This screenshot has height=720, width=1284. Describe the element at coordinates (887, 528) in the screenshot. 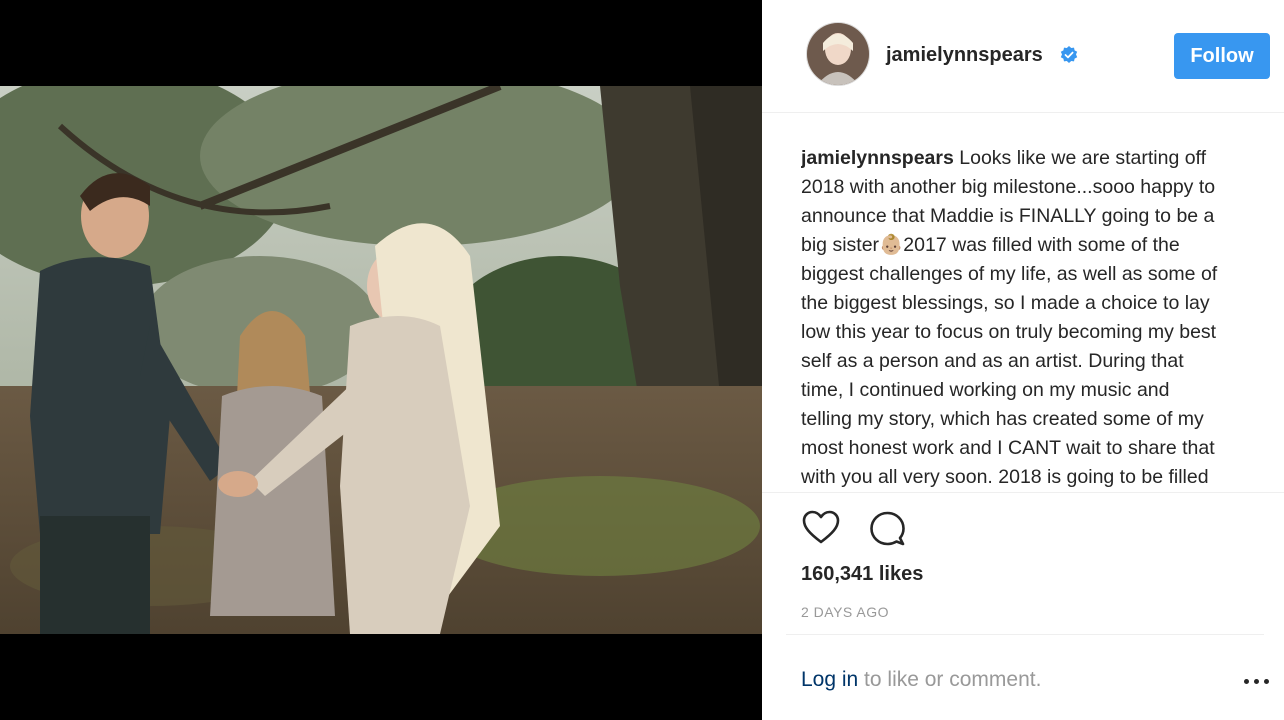

I see `comment-bubble-icon` at that location.